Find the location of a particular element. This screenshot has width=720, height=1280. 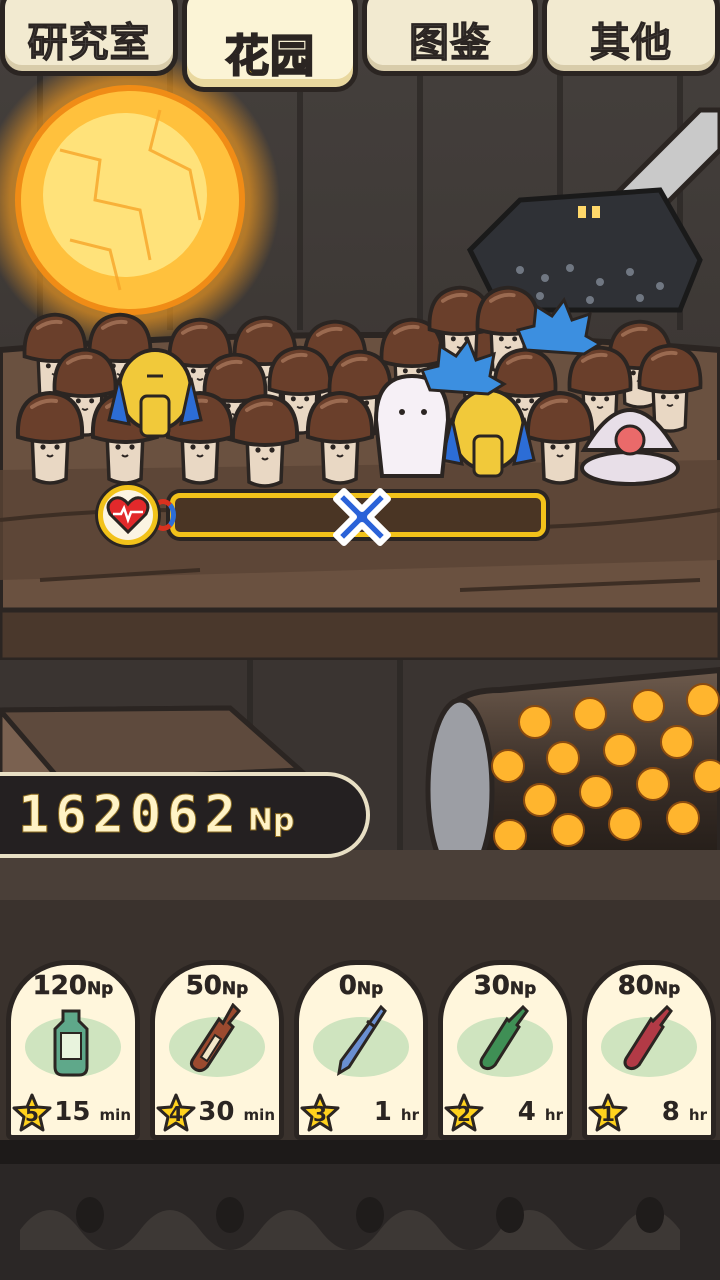

item-level: 1 is located at coordinates (608, 1114).